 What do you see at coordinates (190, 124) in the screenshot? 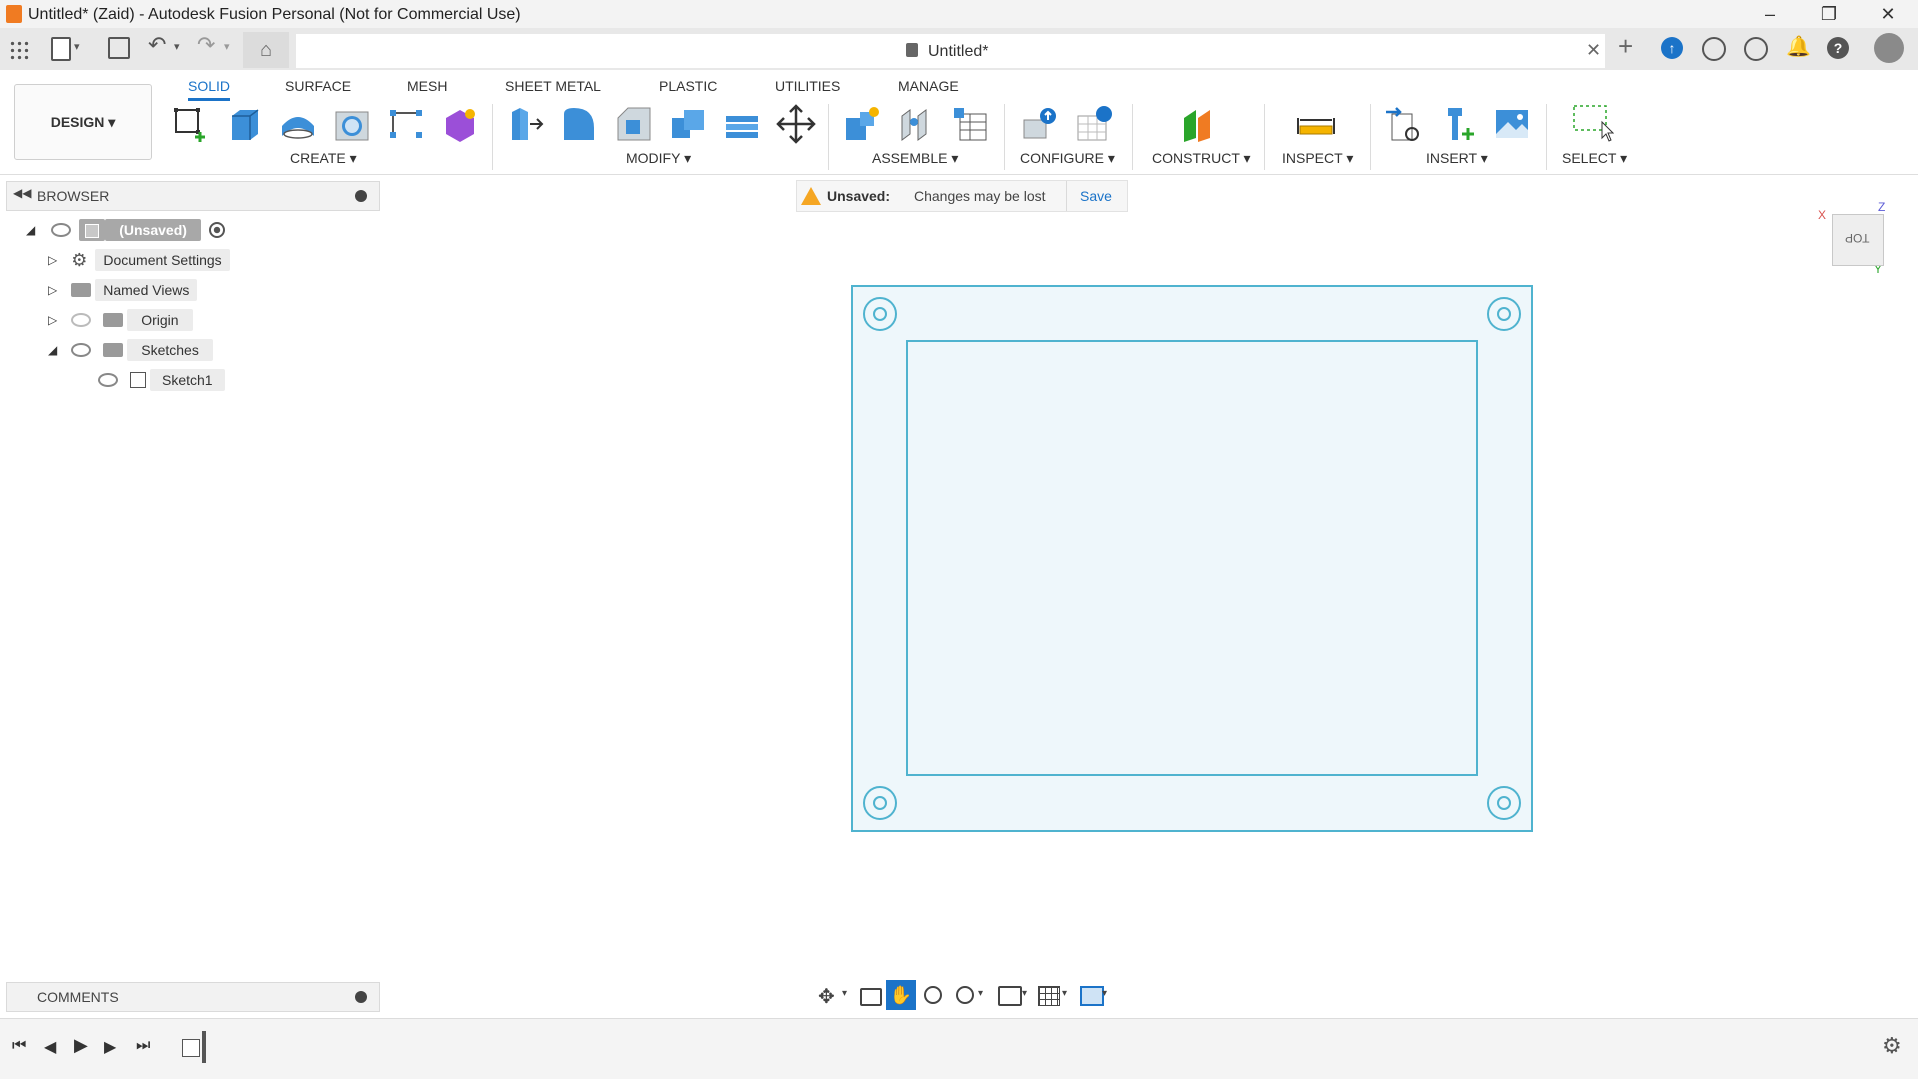
I see `create-sketch-icon` at bounding box center [190, 124].